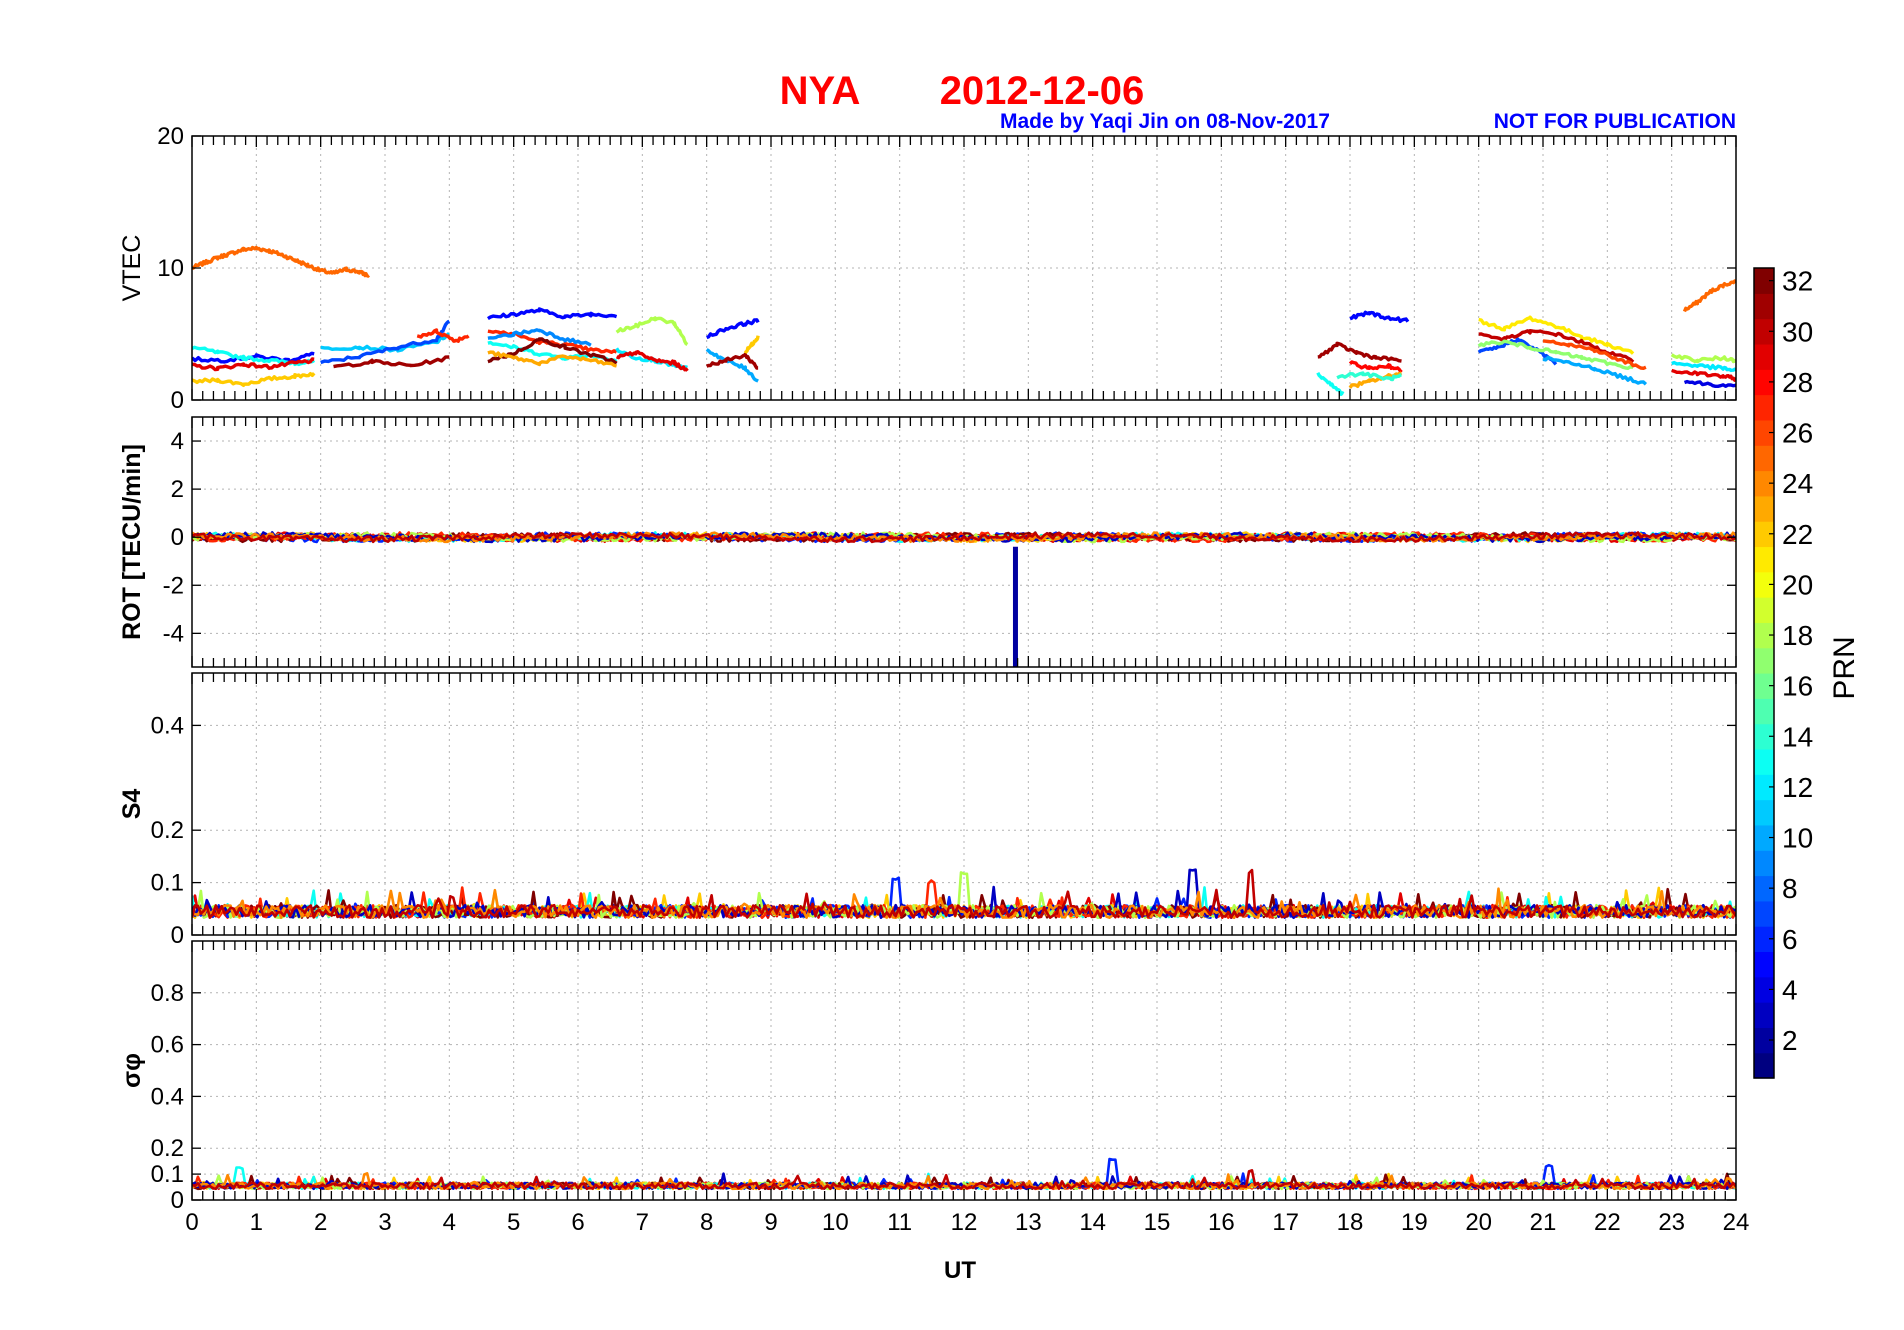 Image resolution: width=1904 pixels, height=1330 pixels. Describe the element at coordinates (1797, 331) in the screenshot. I see `colorbar-tick-label: 30` at that location.